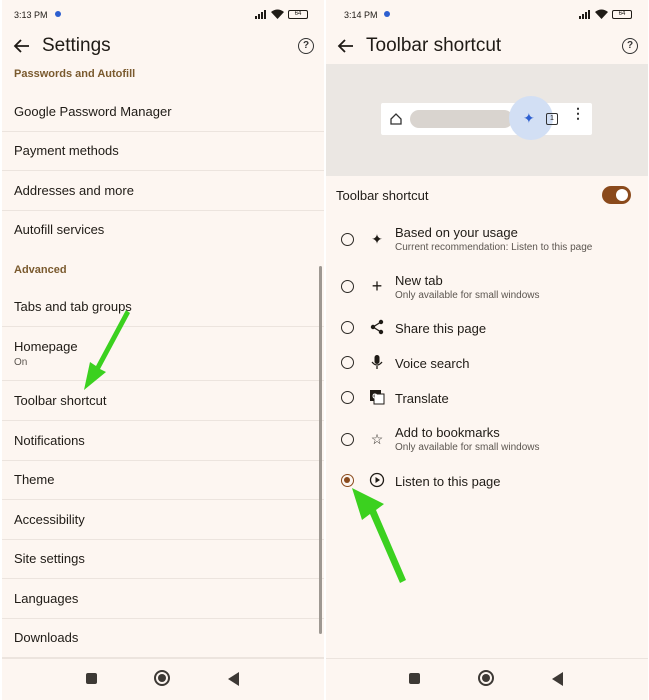  I want to click on toolbar-shortcut-switch, so click(616, 195).